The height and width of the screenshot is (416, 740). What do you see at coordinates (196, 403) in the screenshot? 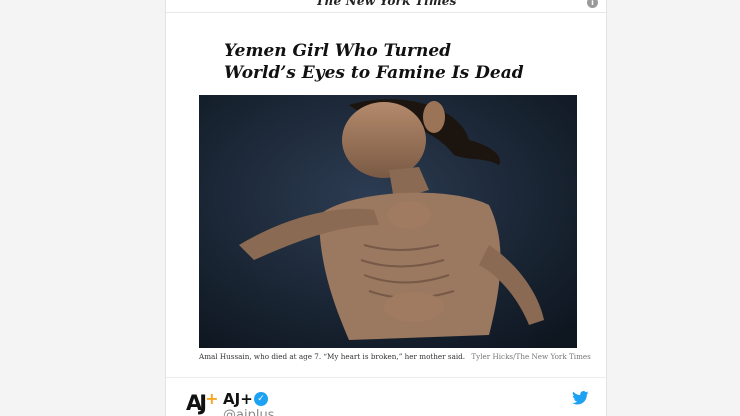
I see `avatar-letters: AJ` at bounding box center [196, 403].